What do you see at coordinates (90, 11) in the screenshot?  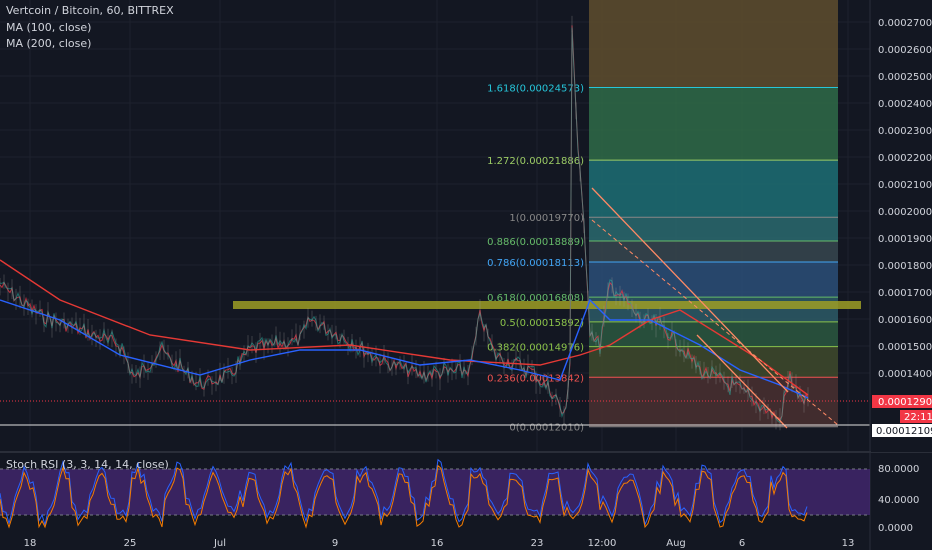 I see `symbol-legend: Vertcoin / Bitcoin, 60, BITTREX` at bounding box center [90, 11].